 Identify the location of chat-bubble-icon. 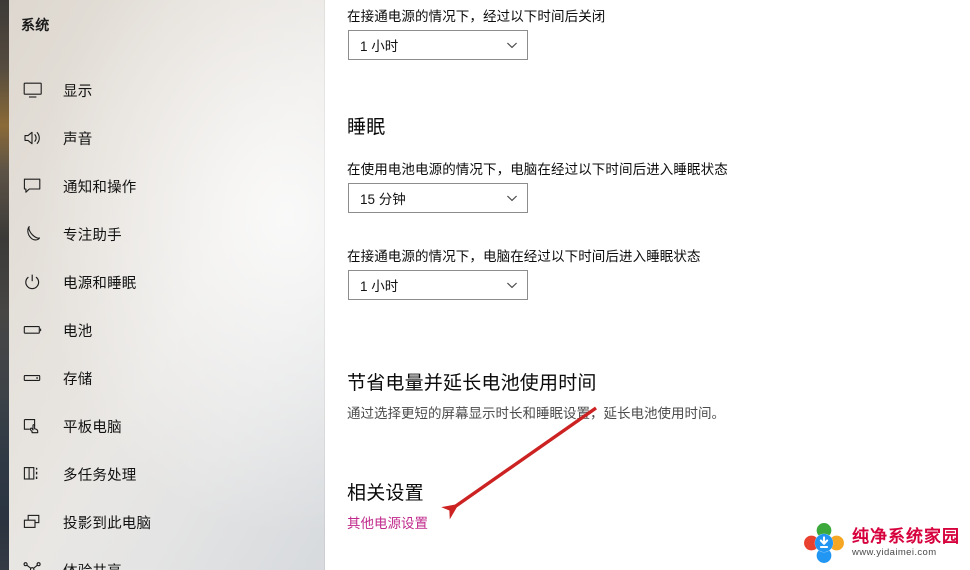
(38, 186).